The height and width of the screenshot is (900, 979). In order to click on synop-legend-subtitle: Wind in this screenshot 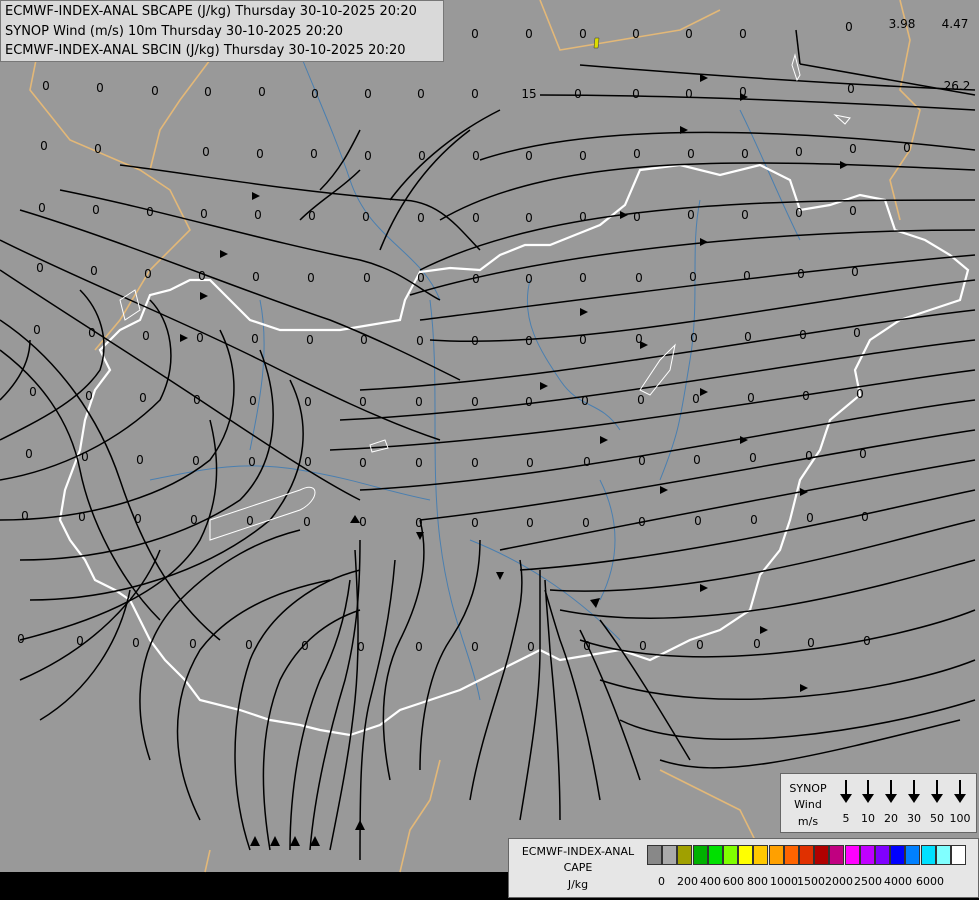, I will do `click(808, 804)`.